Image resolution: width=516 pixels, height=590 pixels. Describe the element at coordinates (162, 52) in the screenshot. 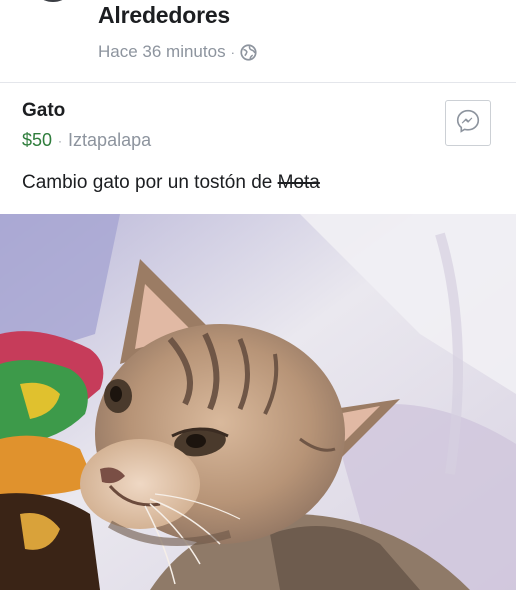

I see `post-timestamp: Hace 36 minutos` at that location.